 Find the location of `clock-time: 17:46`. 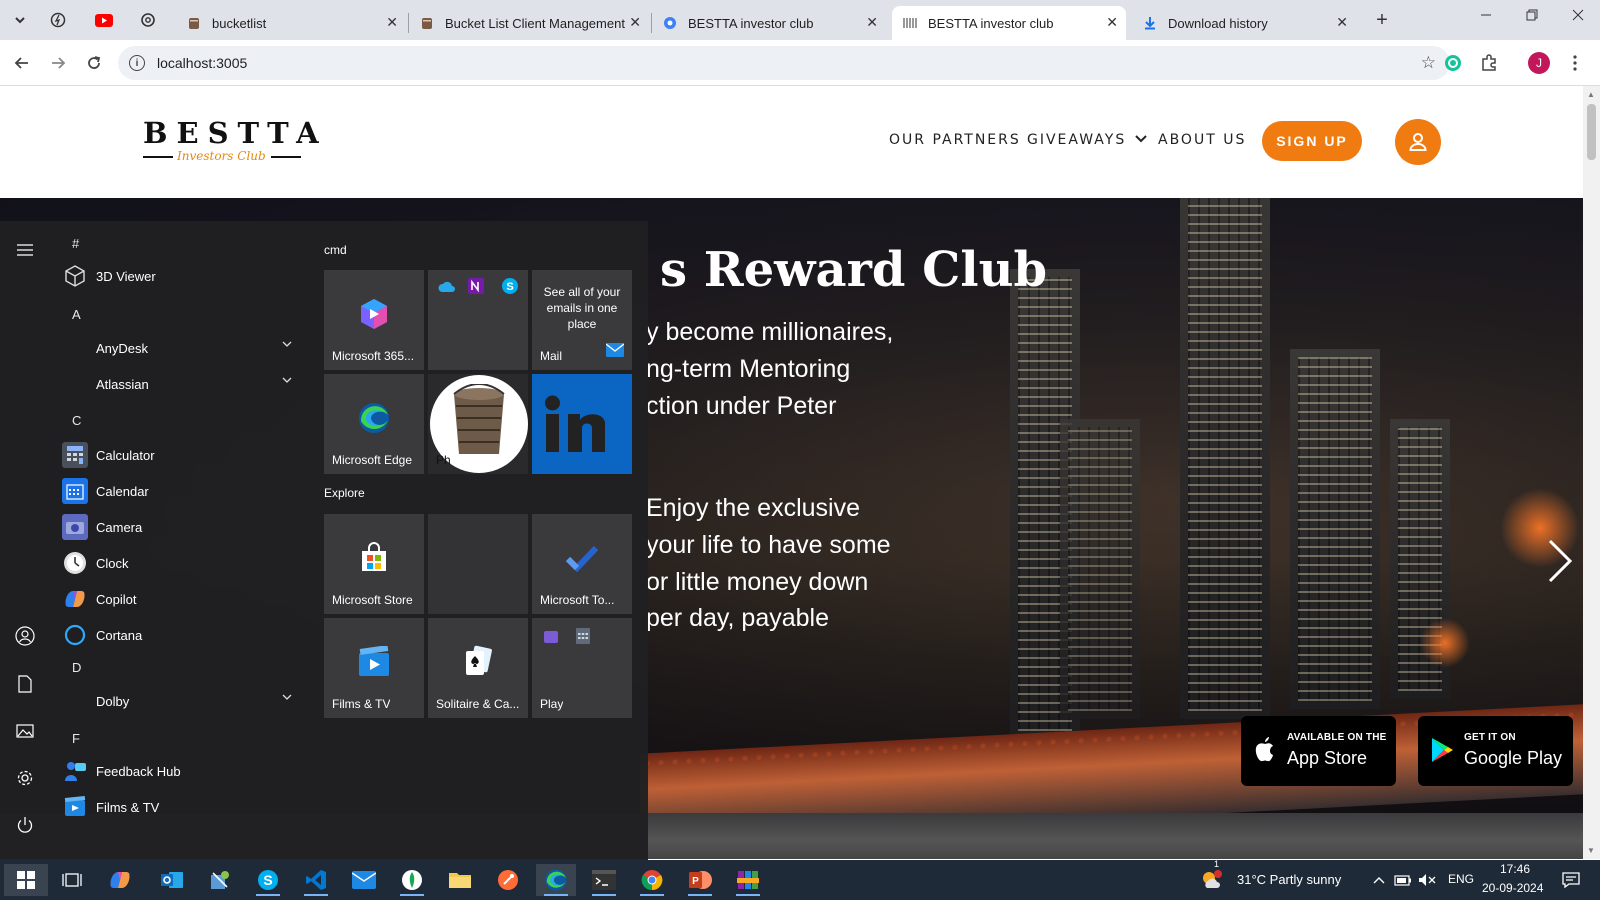

clock-time: 17:46 is located at coordinates (1515, 869).